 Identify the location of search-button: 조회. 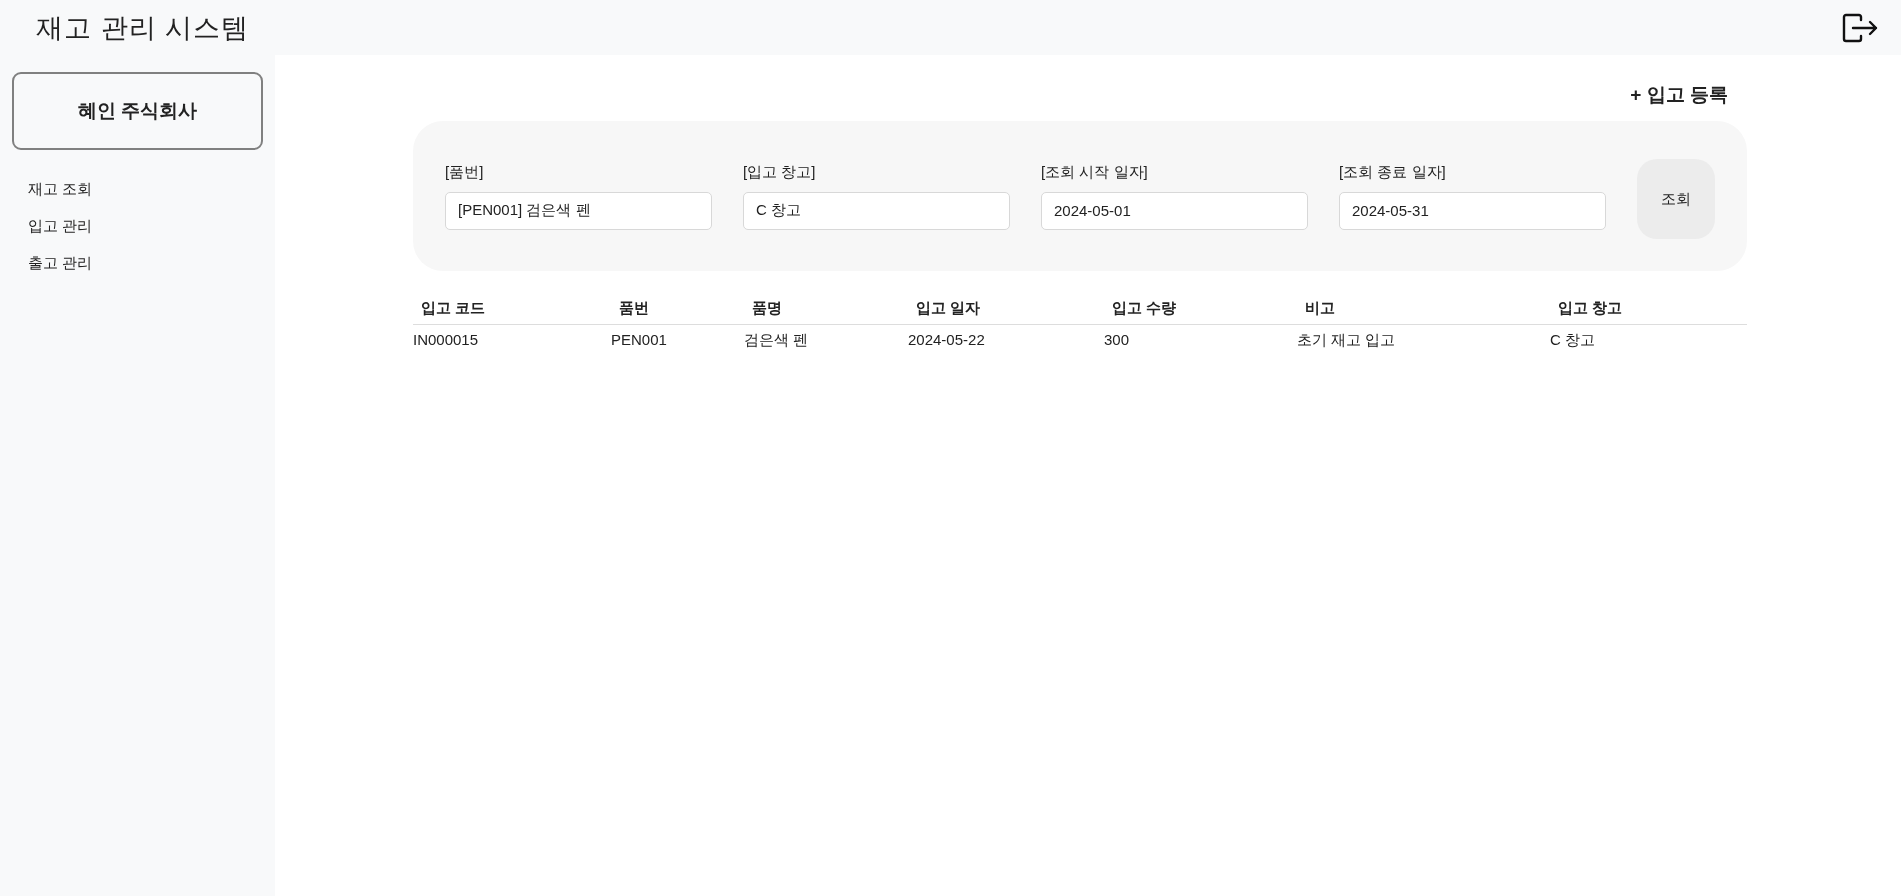
(1676, 199).